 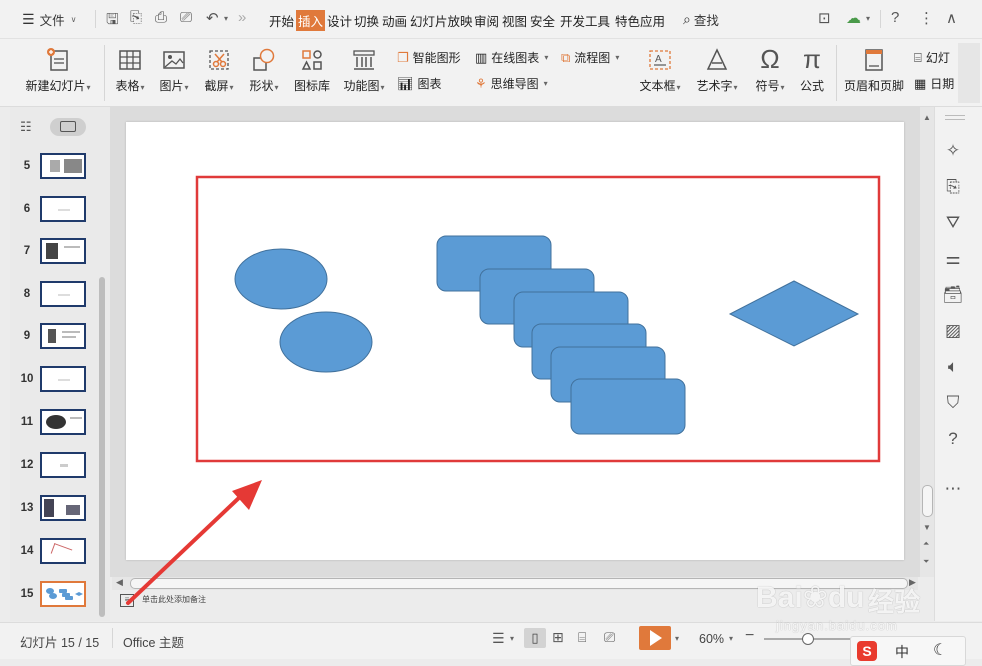 I want to click on watermark-brand: Bai❀du, so click(x=810, y=597).